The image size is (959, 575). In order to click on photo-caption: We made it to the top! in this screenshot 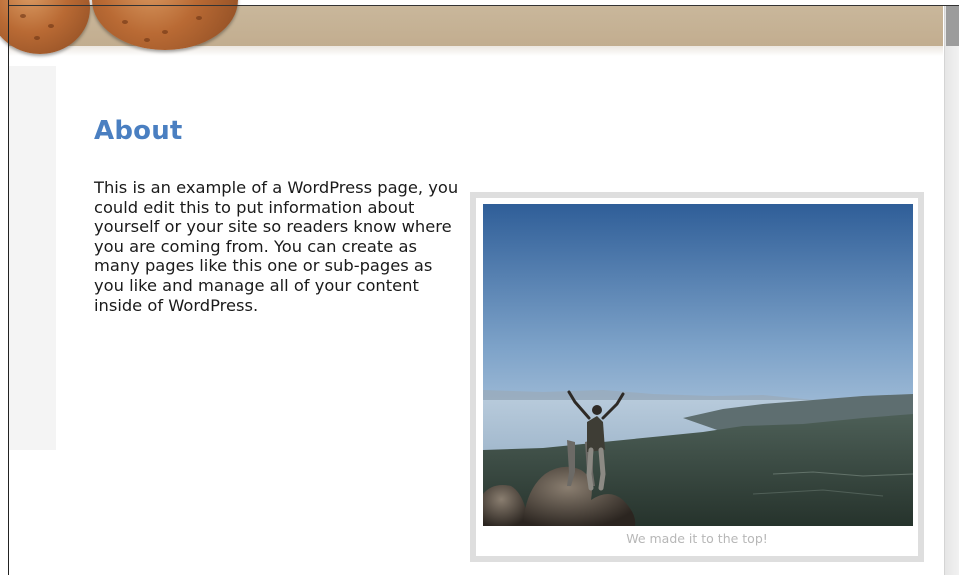, I will do `click(697, 538)`.